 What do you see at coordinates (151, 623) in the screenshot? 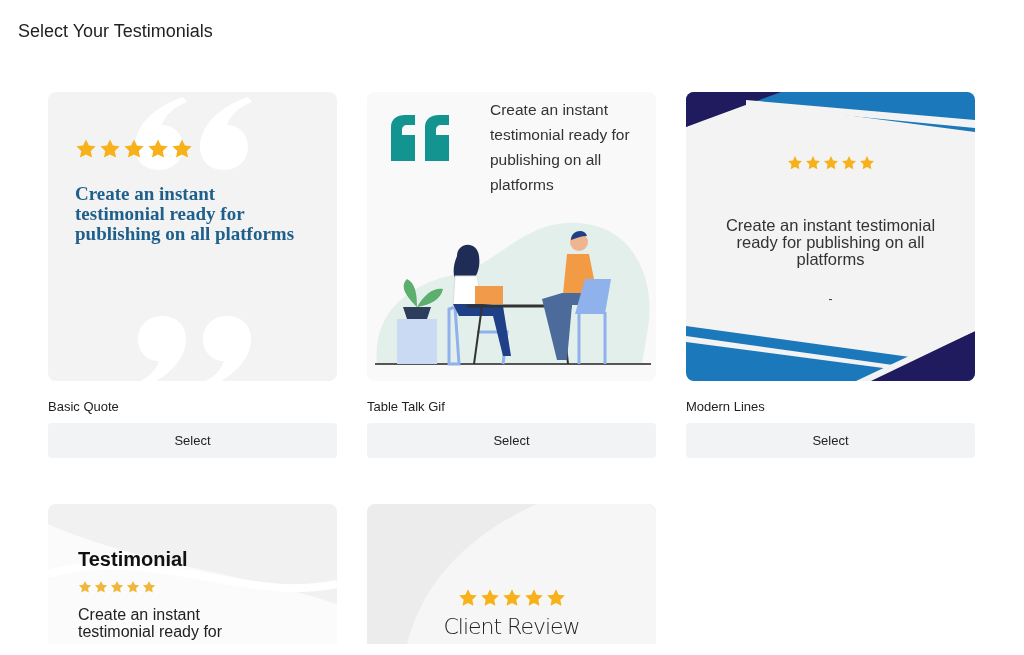
I see `testimonial-text: Create an instant testimonial ready for` at bounding box center [151, 623].